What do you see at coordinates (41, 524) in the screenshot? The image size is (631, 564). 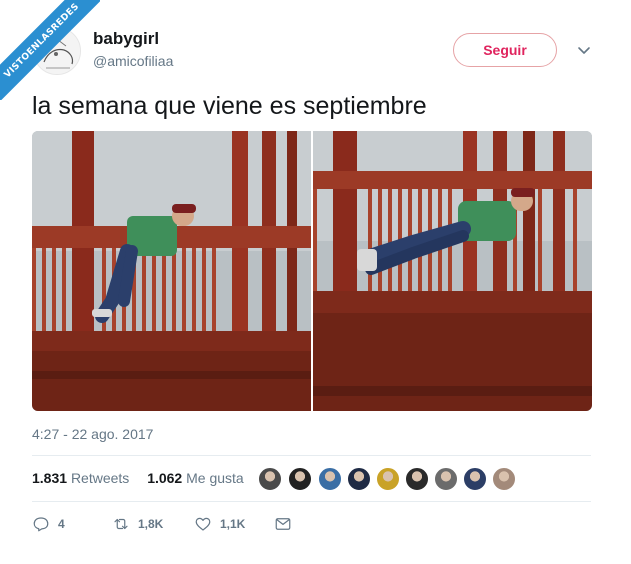 I see `reply-icon` at bounding box center [41, 524].